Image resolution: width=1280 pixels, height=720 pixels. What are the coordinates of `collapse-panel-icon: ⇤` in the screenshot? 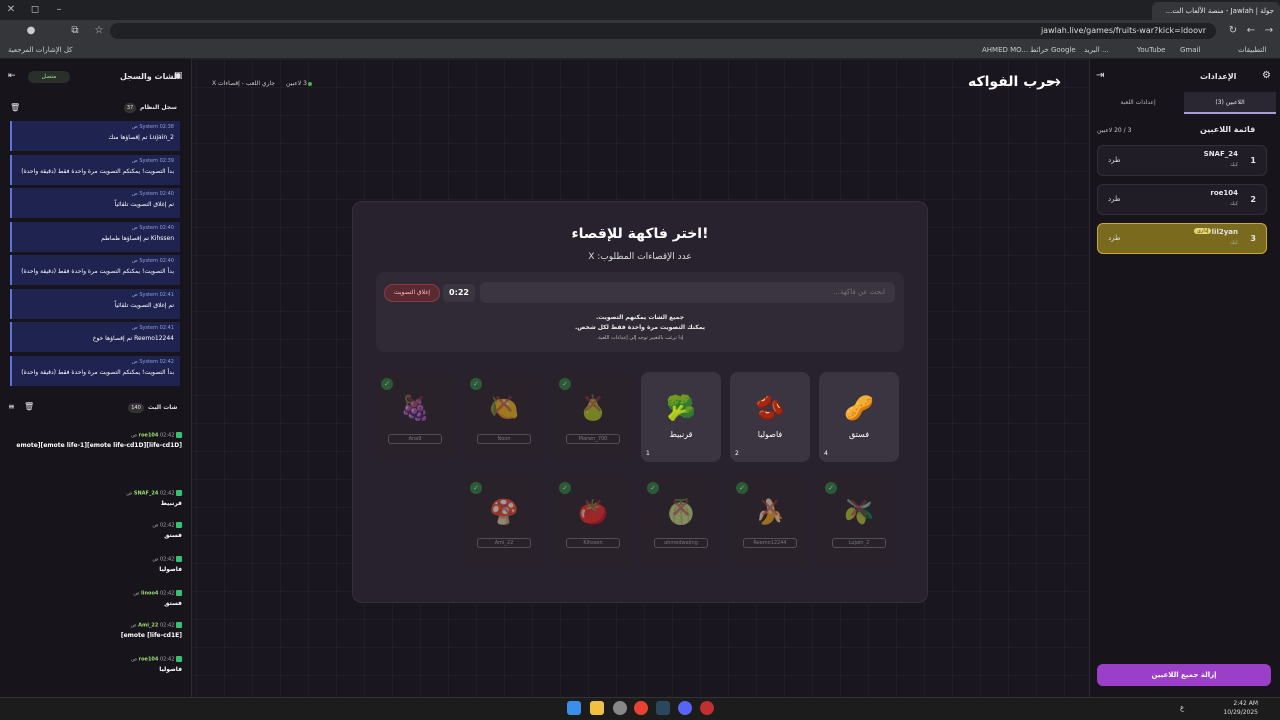 It's located at (12, 76).